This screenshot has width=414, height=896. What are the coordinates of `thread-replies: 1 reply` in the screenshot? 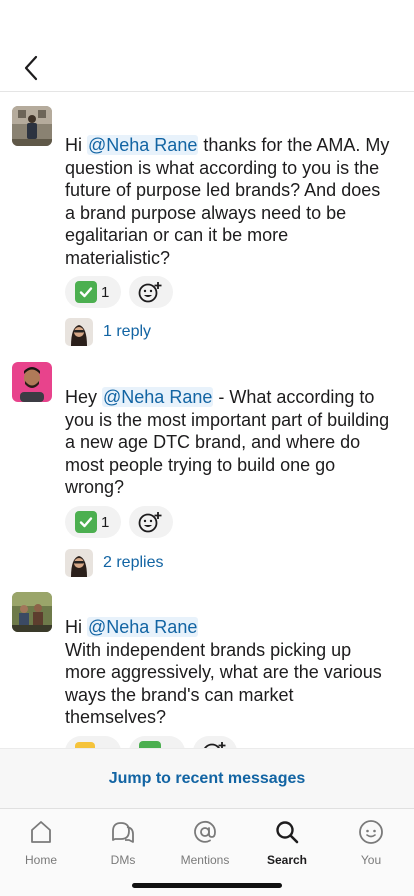 It's located at (108, 332).